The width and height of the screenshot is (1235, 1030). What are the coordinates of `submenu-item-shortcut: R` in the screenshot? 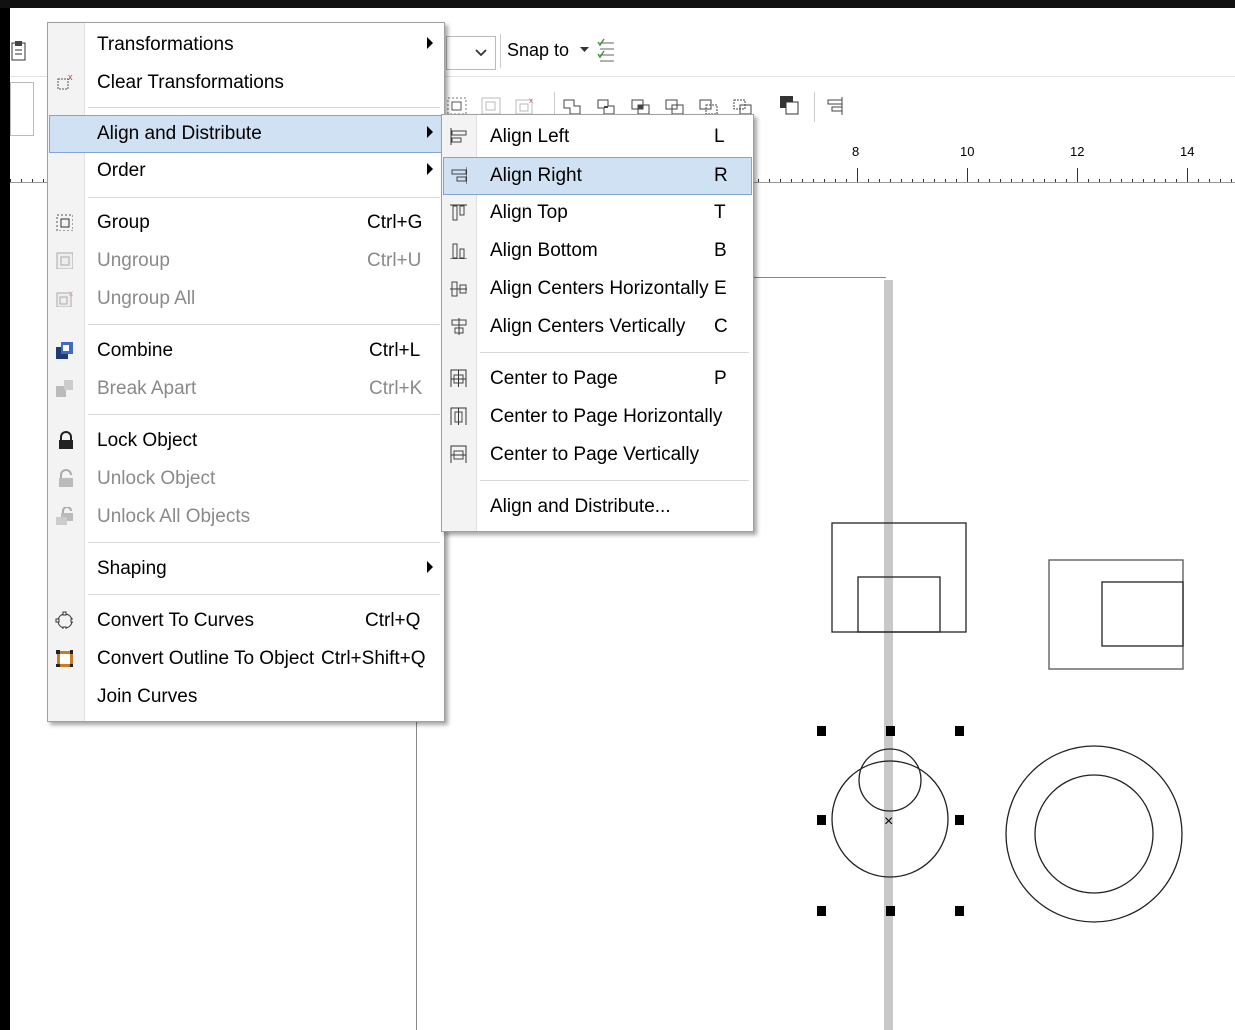 It's located at (721, 175).